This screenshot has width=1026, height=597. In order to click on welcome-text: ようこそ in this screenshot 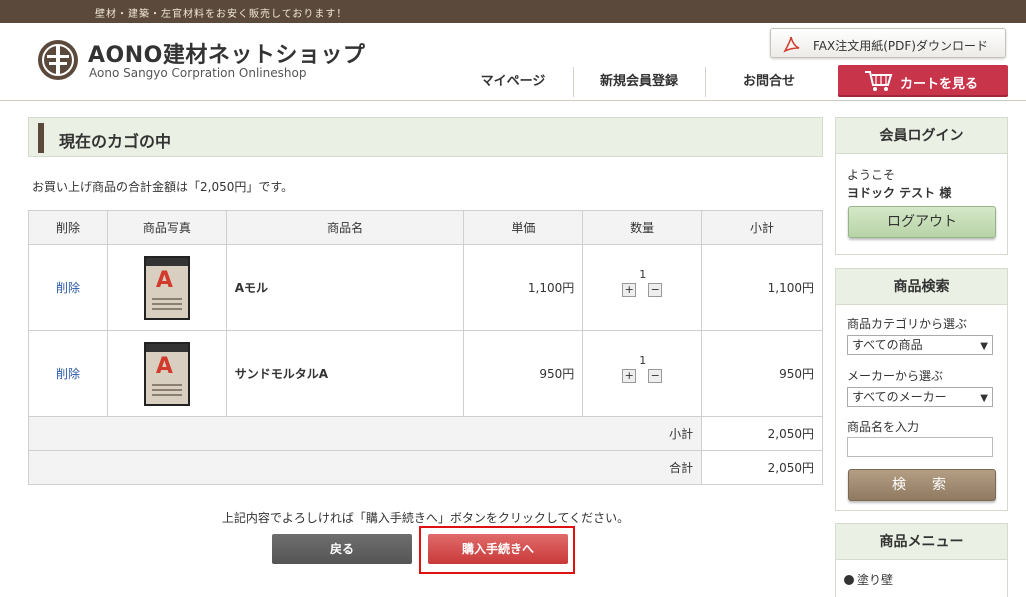, I will do `click(871, 175)`.